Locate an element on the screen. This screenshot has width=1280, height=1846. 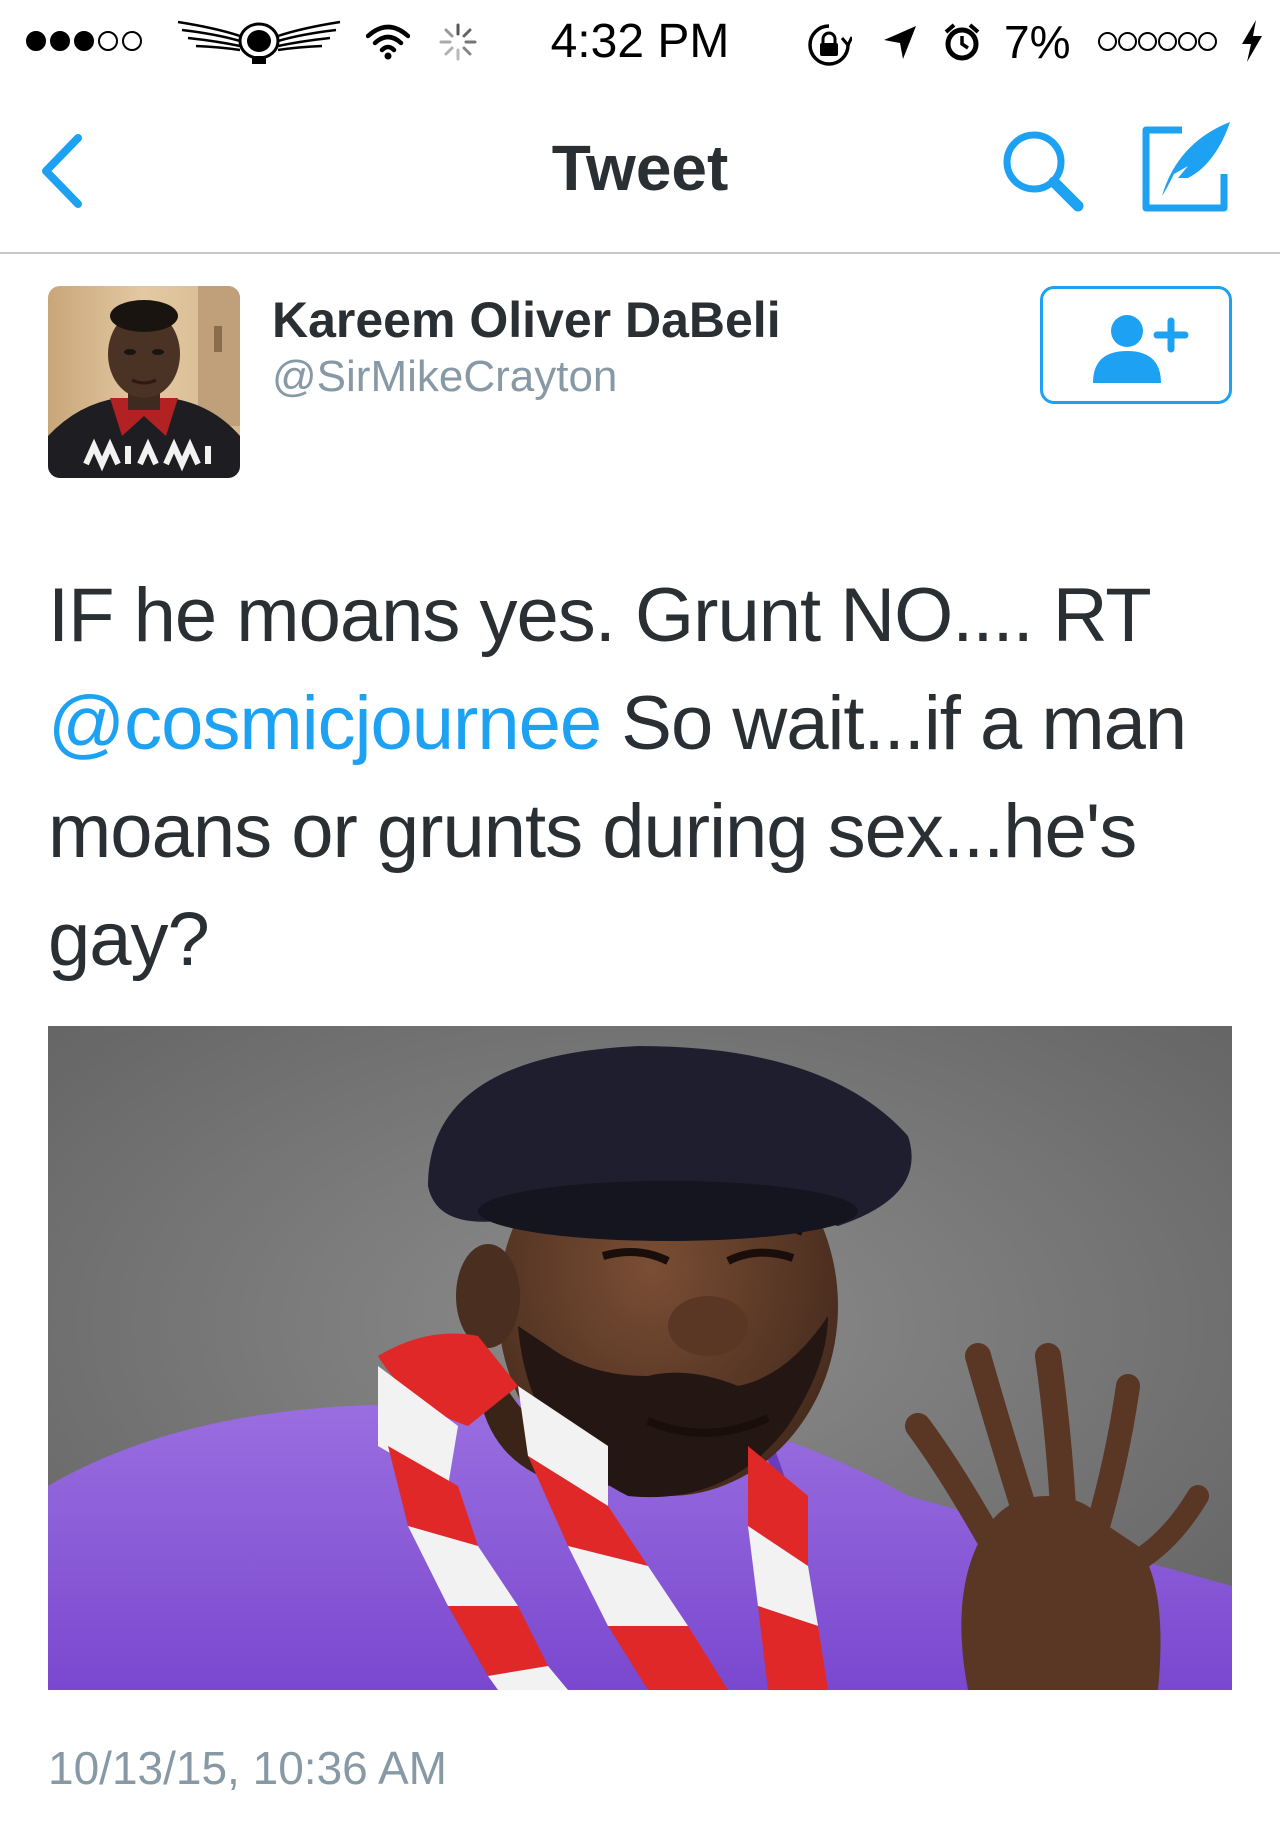
search-icon is located at coordinates (1043, 171).